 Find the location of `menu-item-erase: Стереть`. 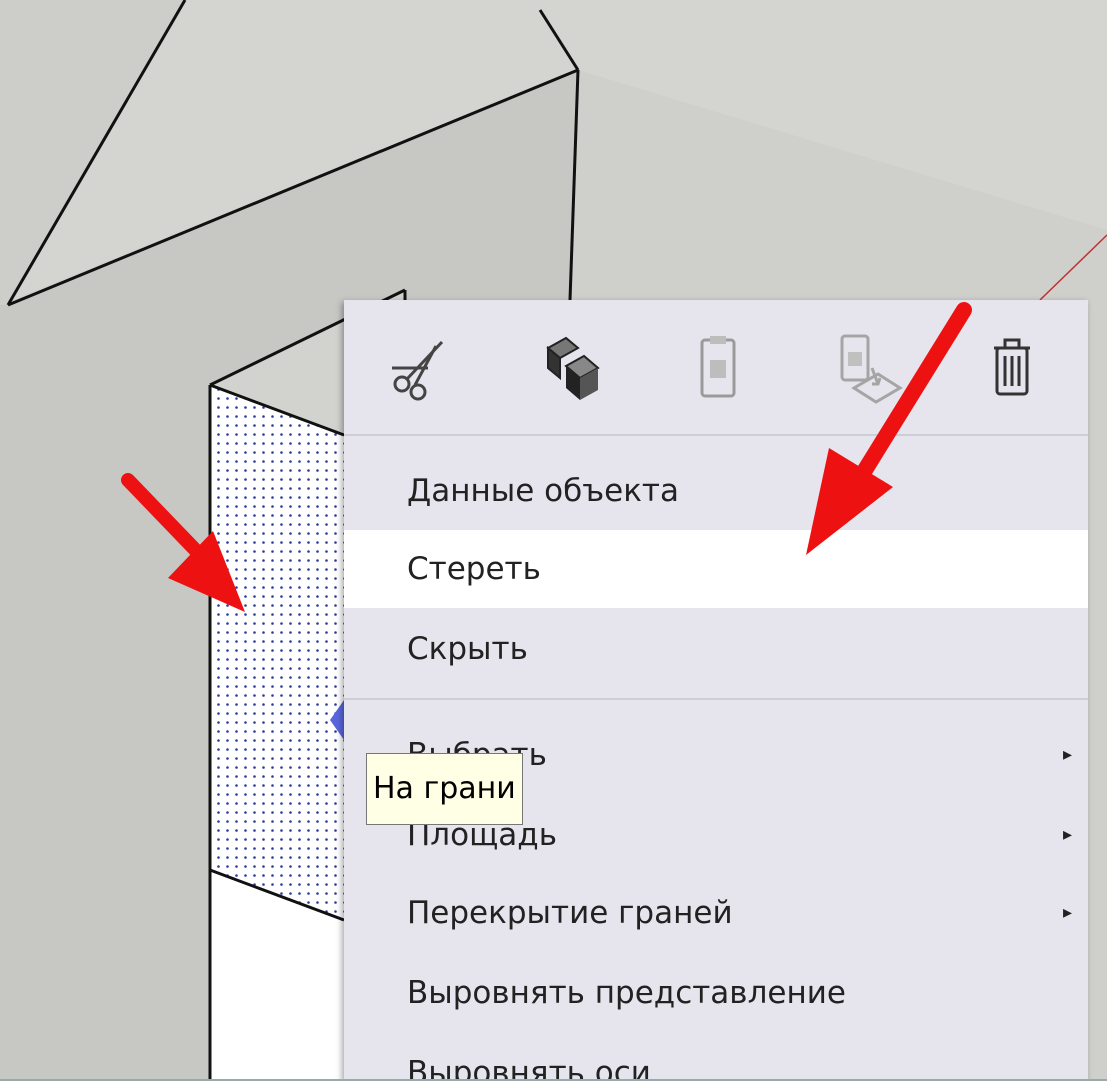

menu-item-erase: Стереть is located at coordinates (716, 569).